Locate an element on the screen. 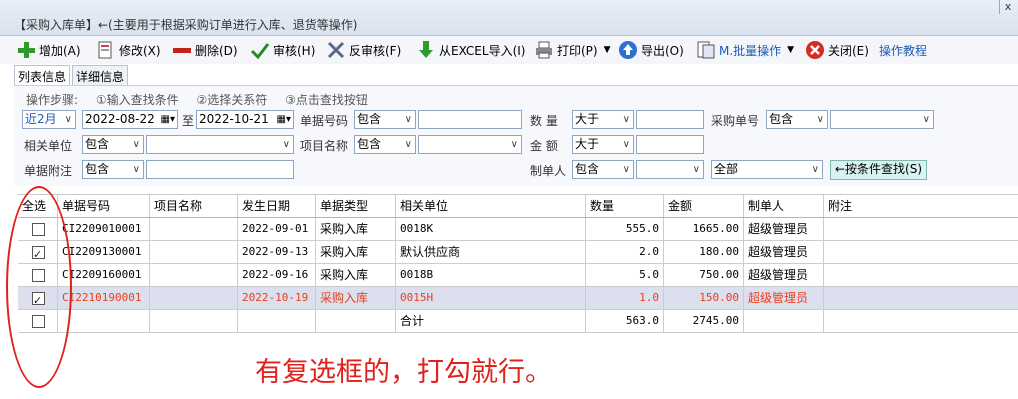  step-3: ③点击查找按钮 is located at coordinates (326, 100).